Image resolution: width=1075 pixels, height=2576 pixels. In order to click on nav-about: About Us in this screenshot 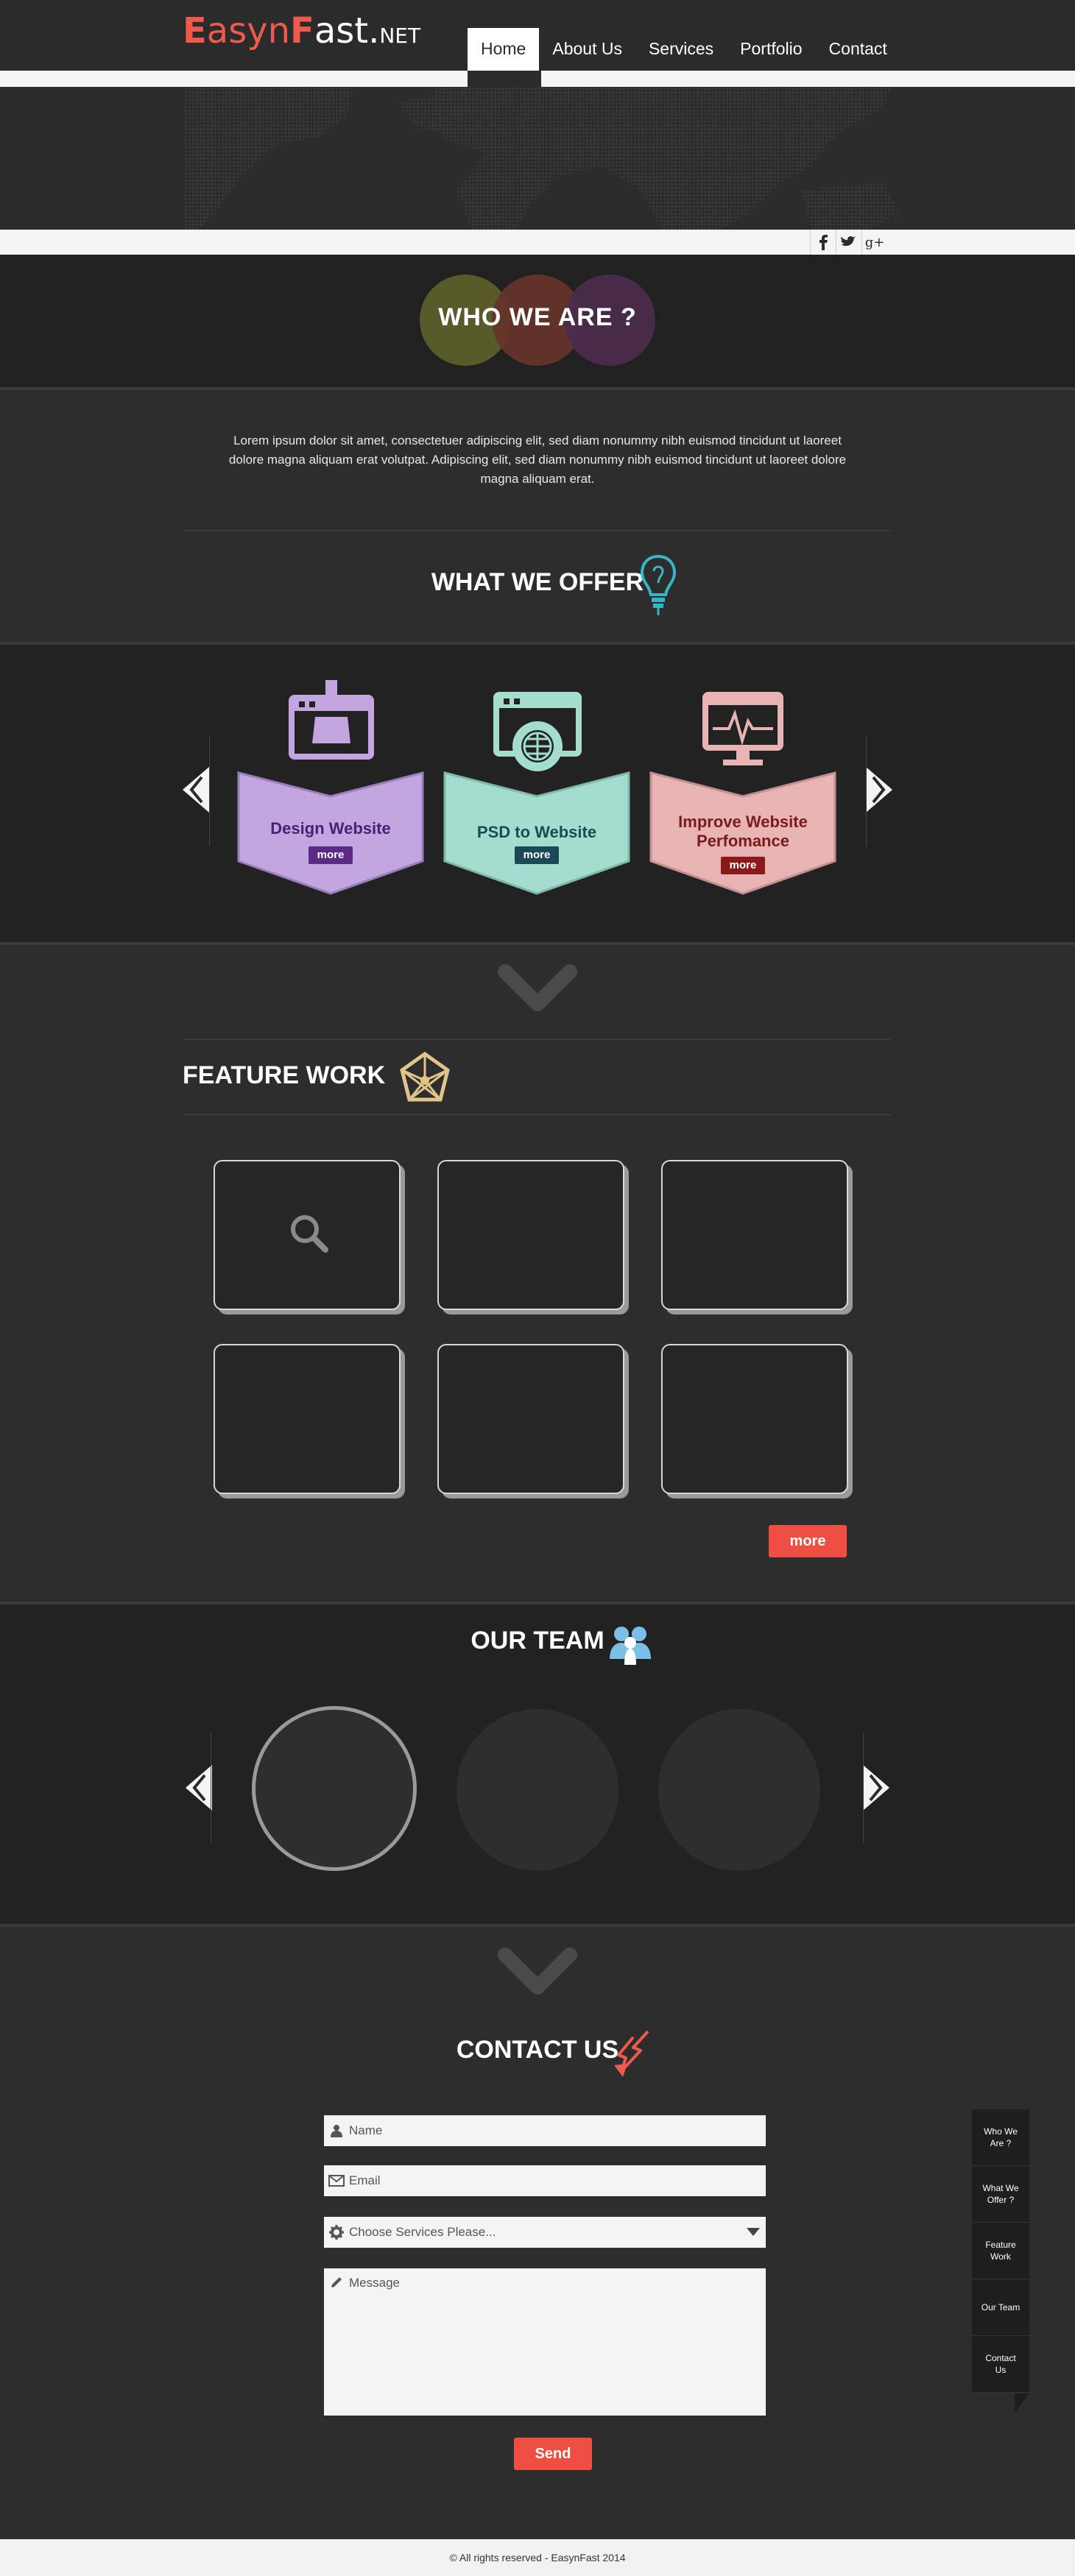, I will do `click(587, 48)`.